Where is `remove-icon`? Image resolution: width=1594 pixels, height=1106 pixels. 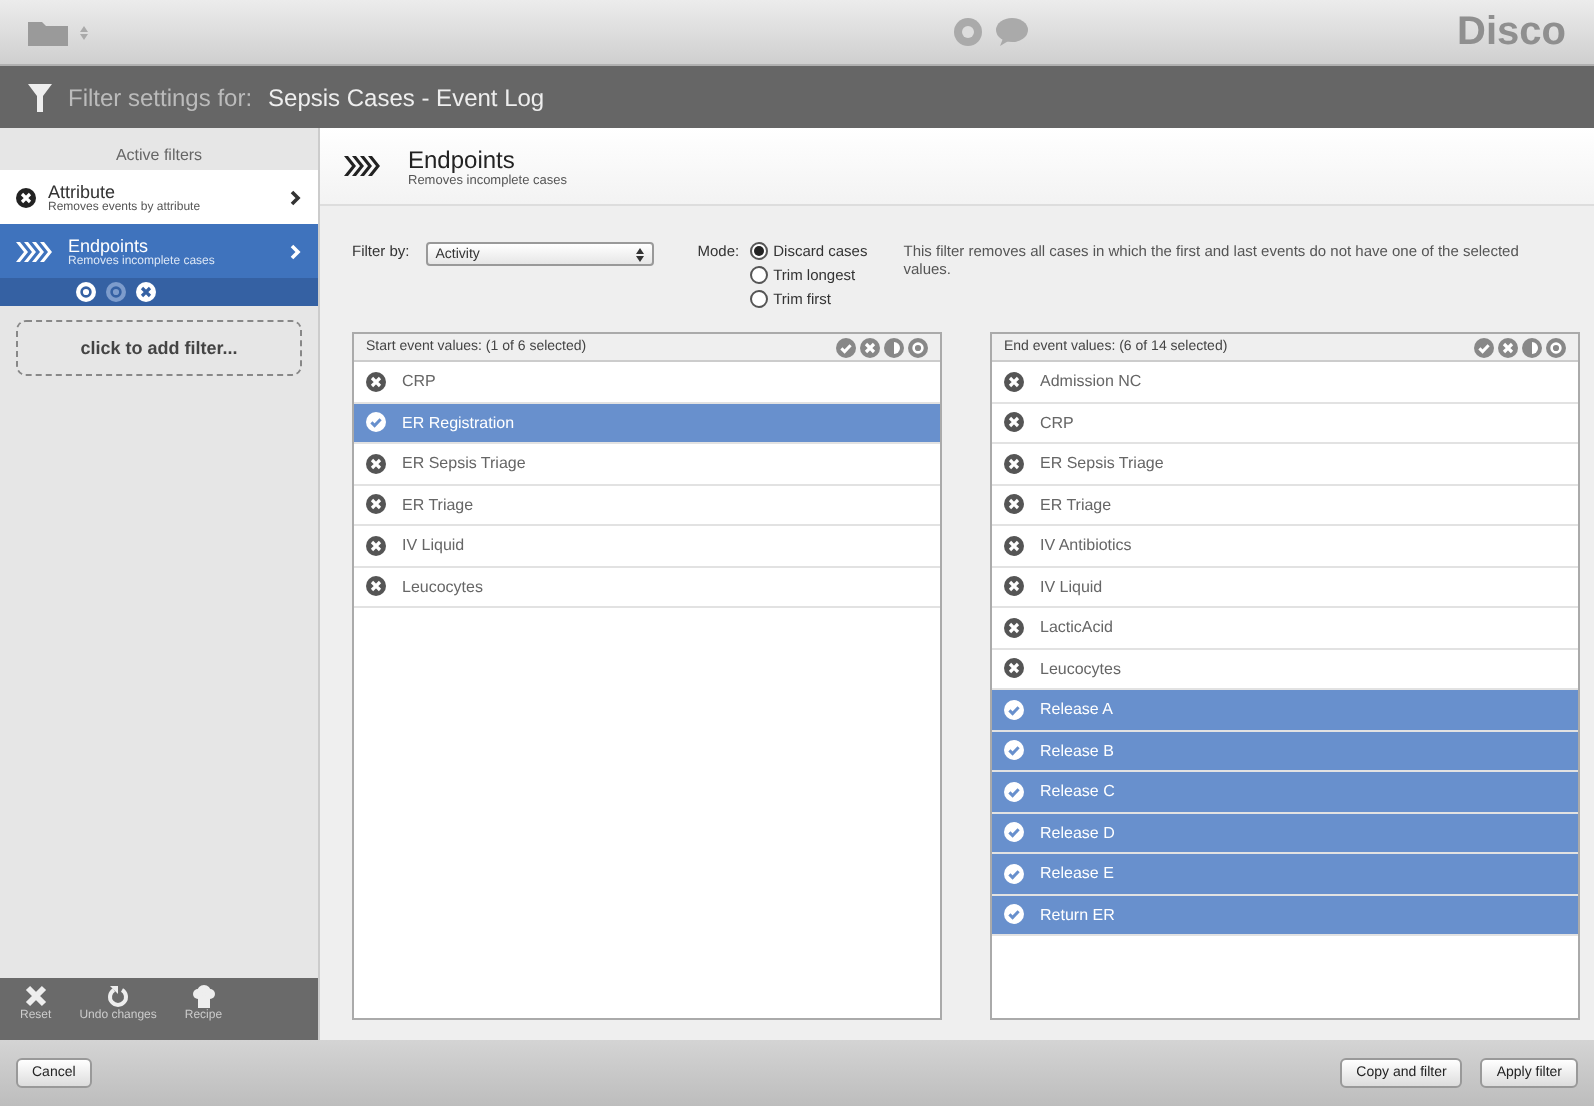
remove-icon is located at coordinates (26, 197).